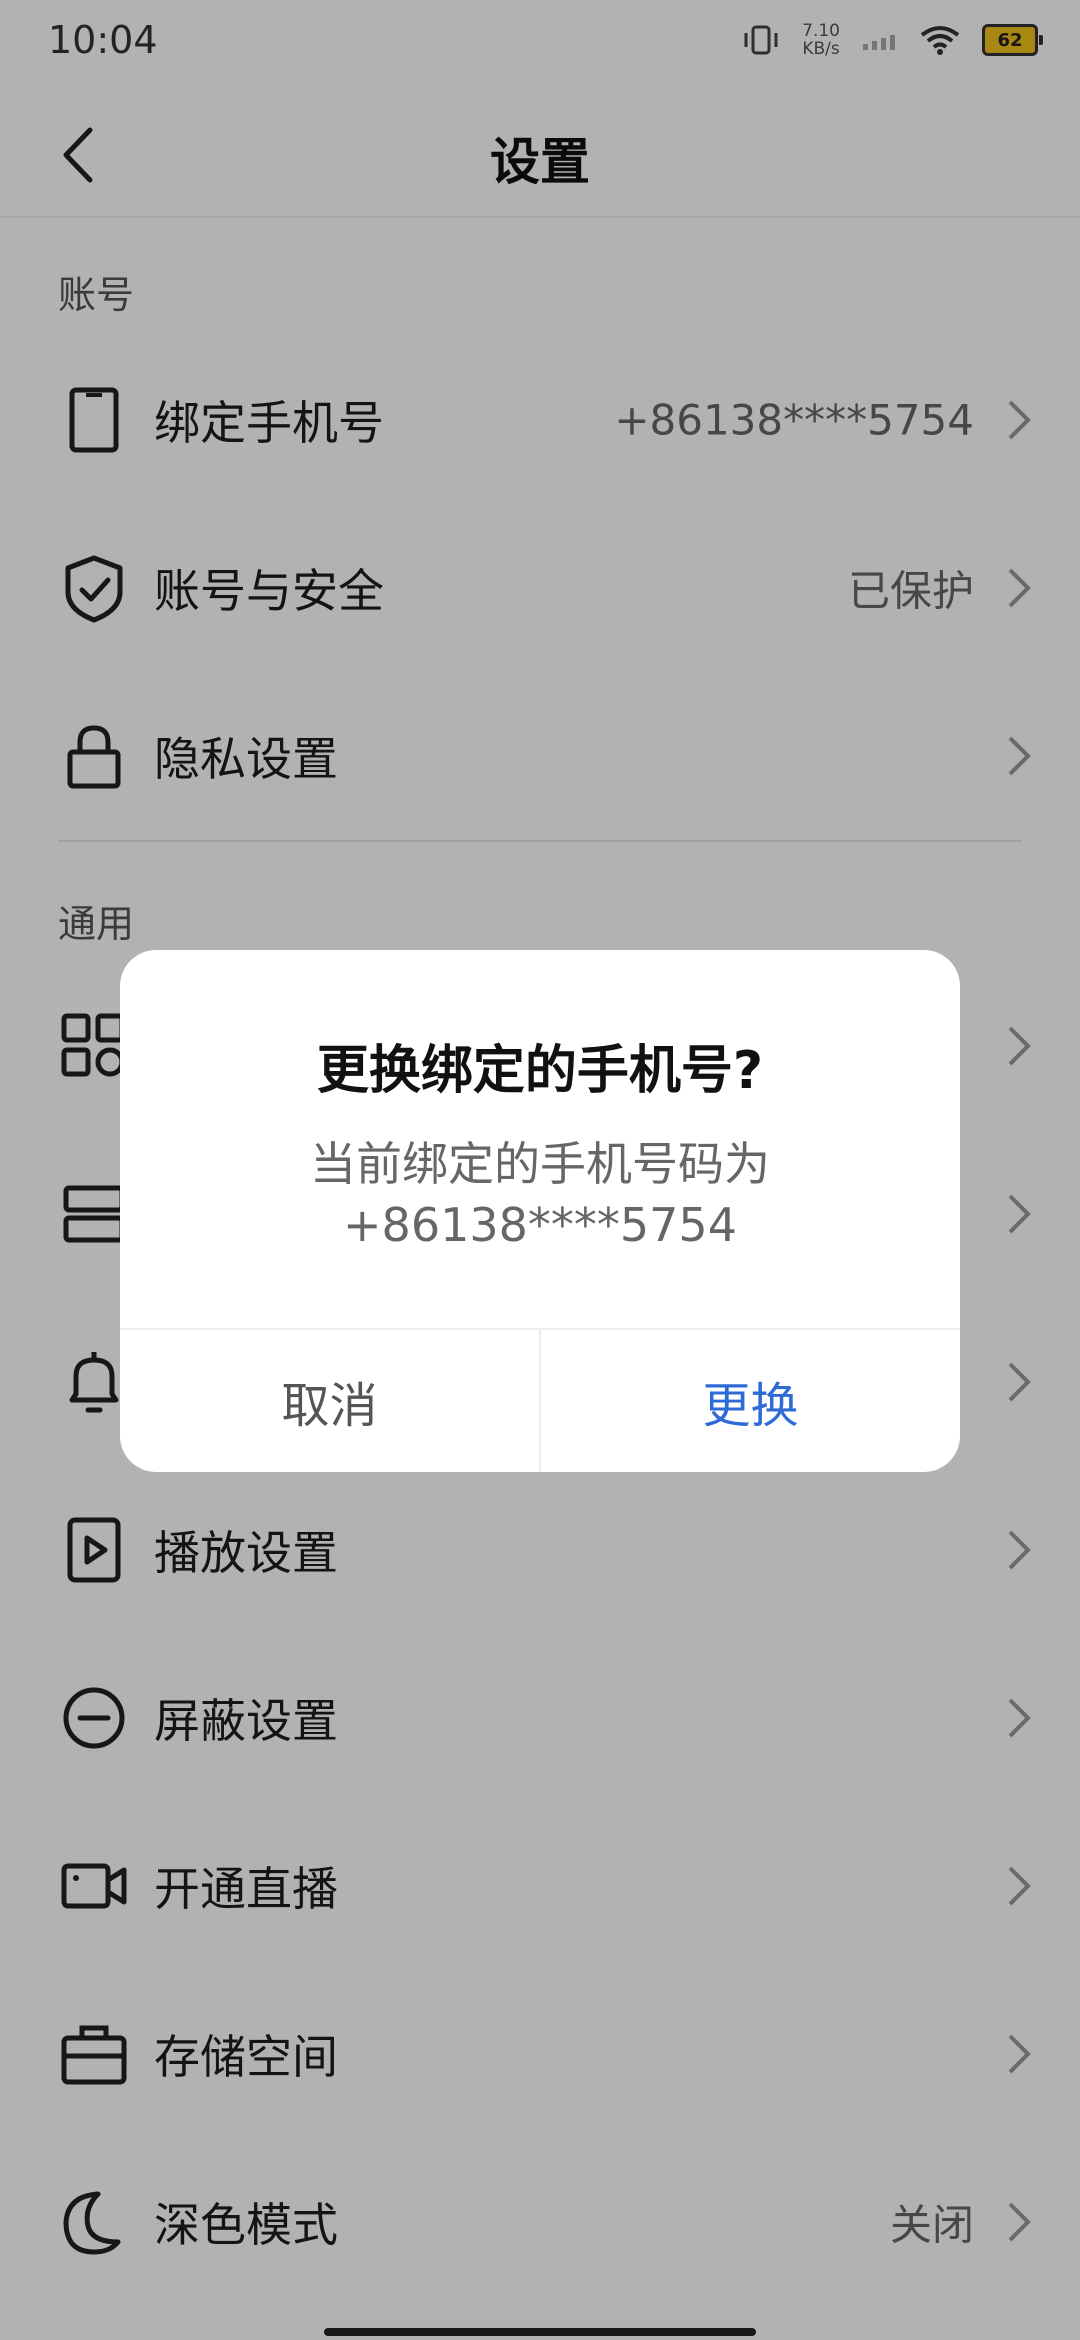 This screenshot has width=1080, height=2340. I want to click on dialog-message-line2: +86138****5754, so click(540, 1225).